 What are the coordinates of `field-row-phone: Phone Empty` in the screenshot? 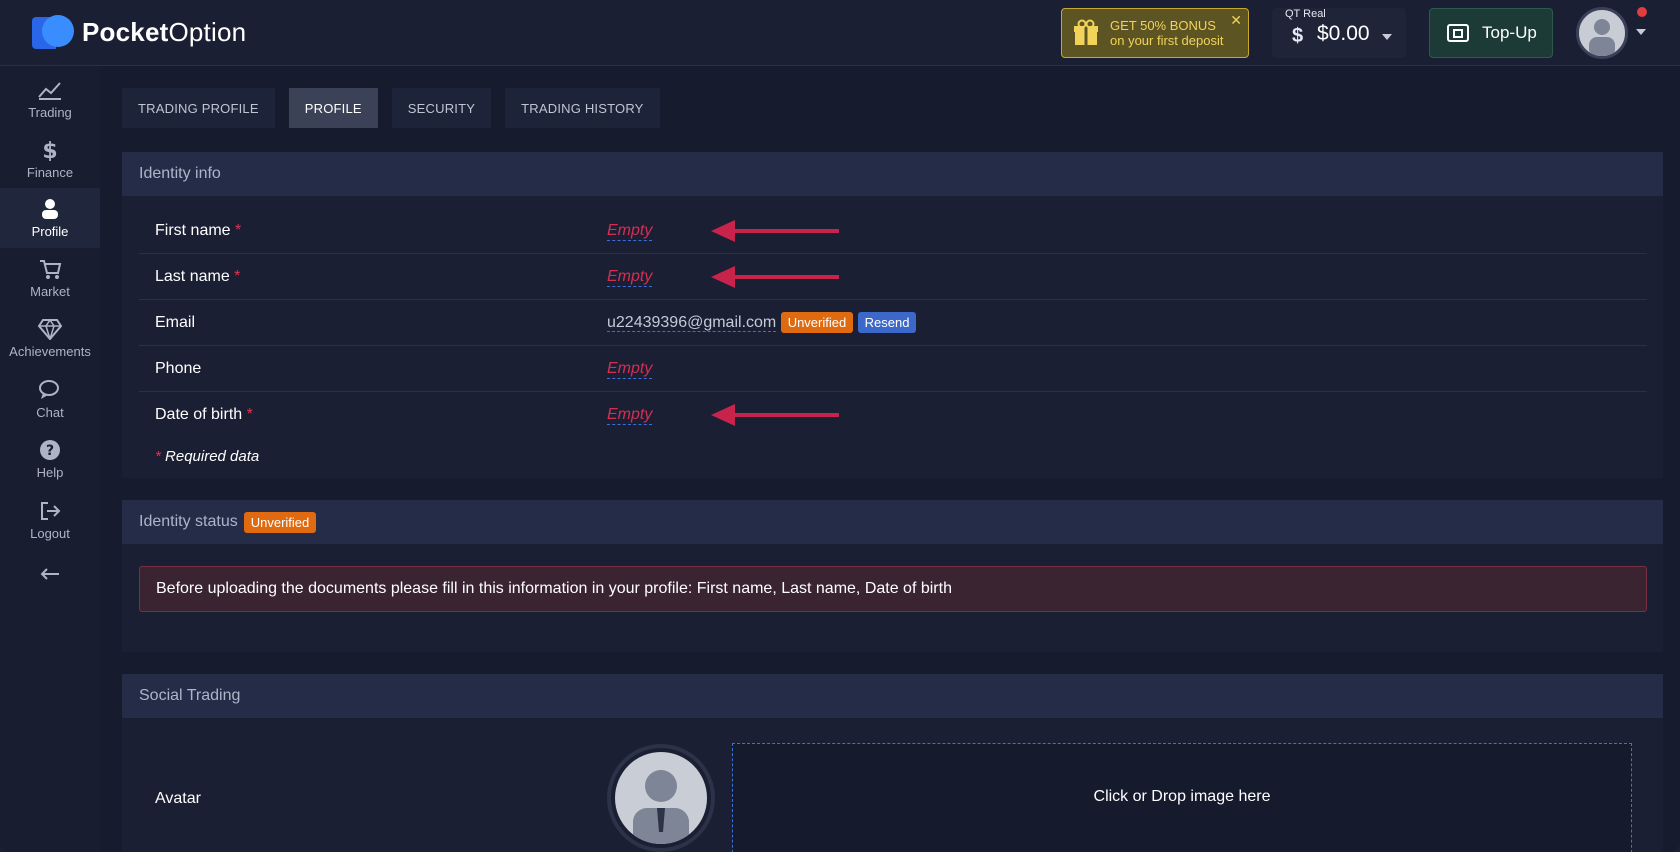 It's located at (893, 369).